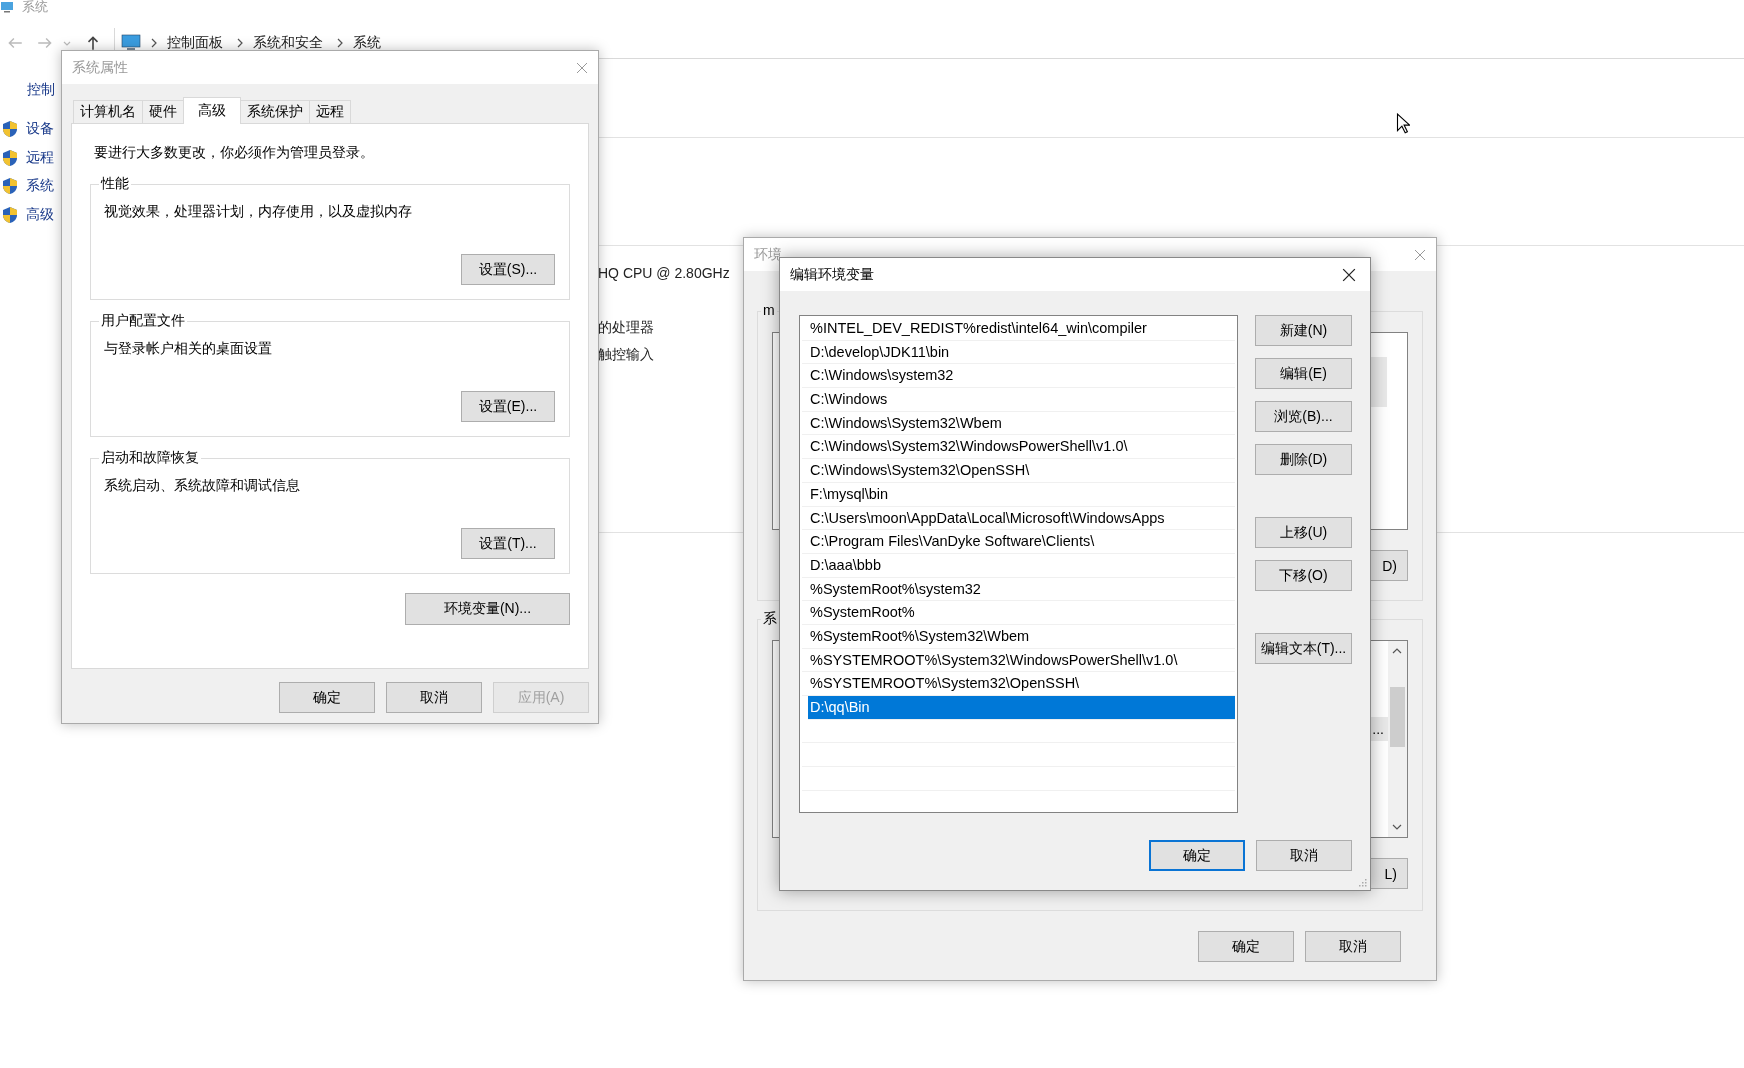 The width and height of the screenshot is (1744, 1068). I want to click on notice-text: 要进行大多数更改，你必须作为管理员登录。, so click(234, 153).